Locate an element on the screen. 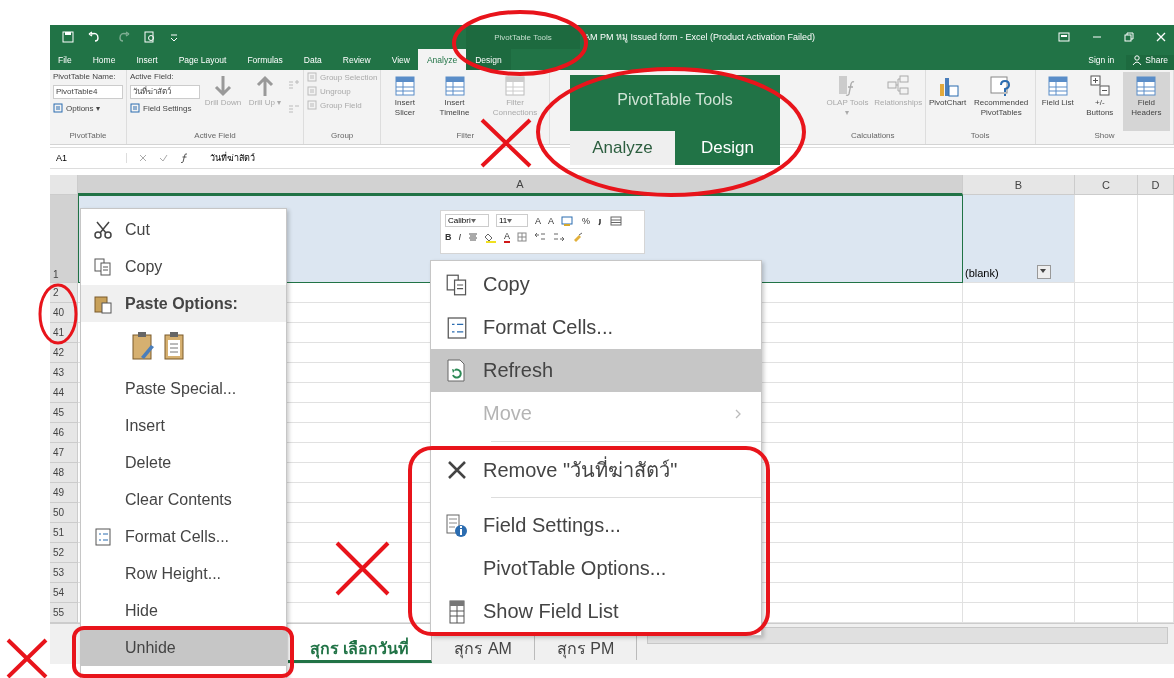 This screenshot has width=1174, height=678. decrease-decimal-icon is located at coordinates (559, 237).